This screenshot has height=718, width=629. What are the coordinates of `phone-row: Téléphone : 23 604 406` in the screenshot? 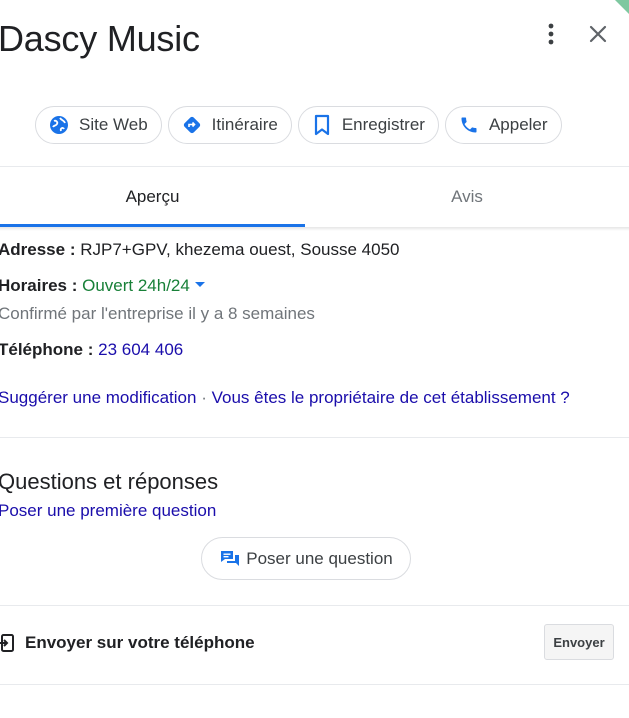 It's located at (91, 350).